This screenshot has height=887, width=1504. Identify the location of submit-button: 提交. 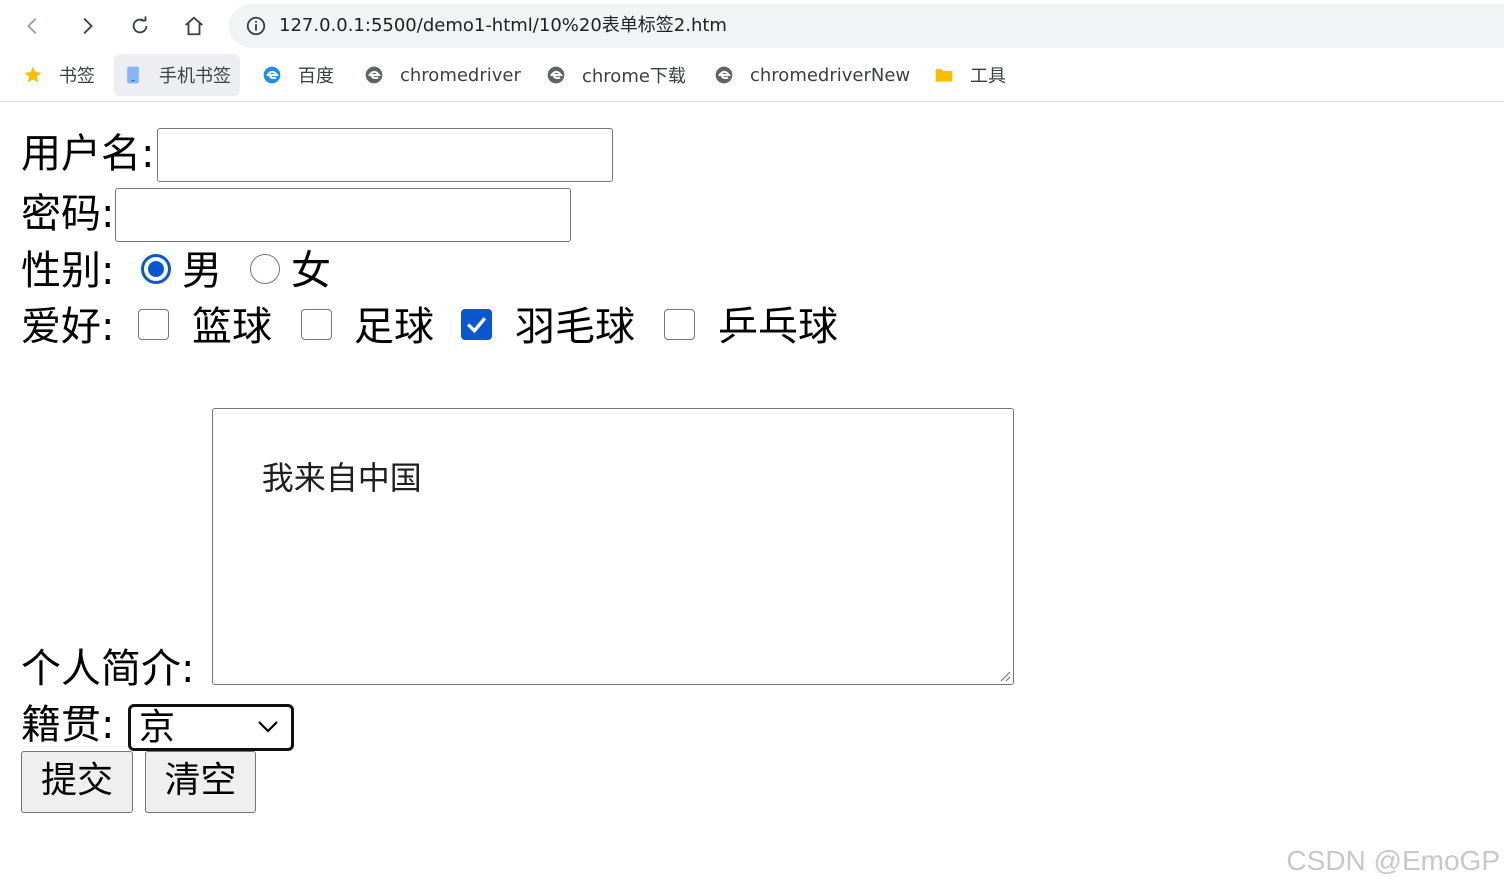
(77, 782).